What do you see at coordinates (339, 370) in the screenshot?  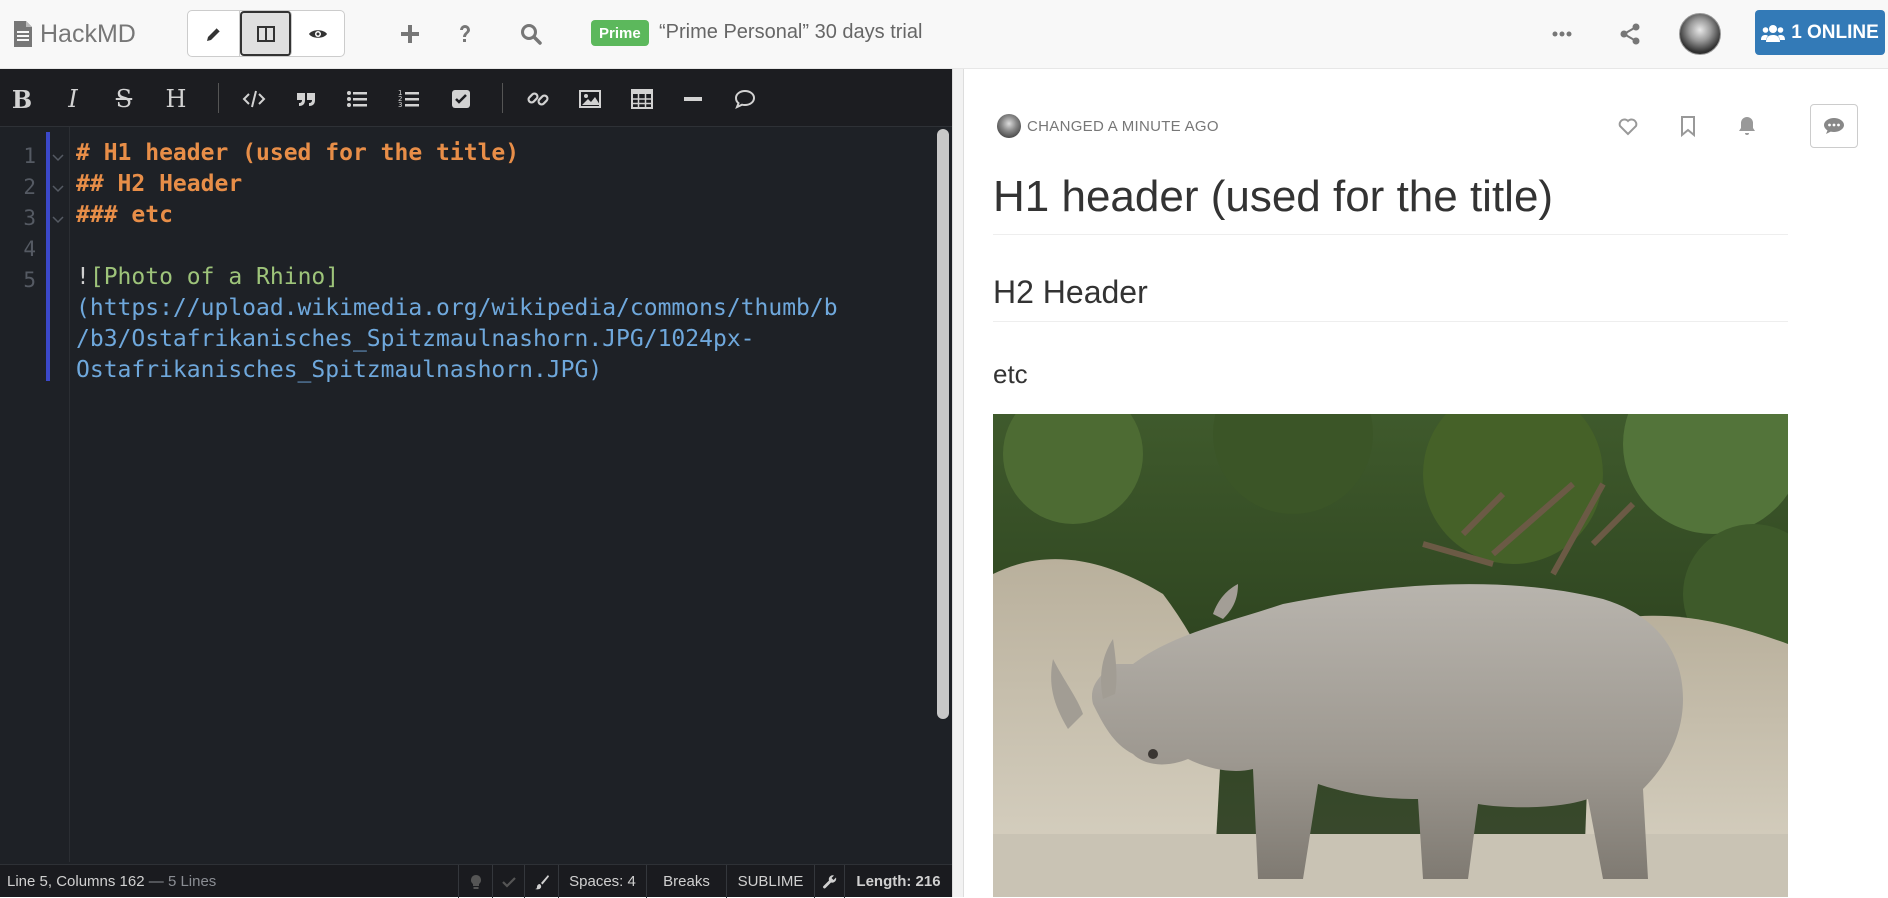 I see `code-line: Ostafrikanisches_Spitzmaulnashorn.JPG)` at bounding box center [339, 370].